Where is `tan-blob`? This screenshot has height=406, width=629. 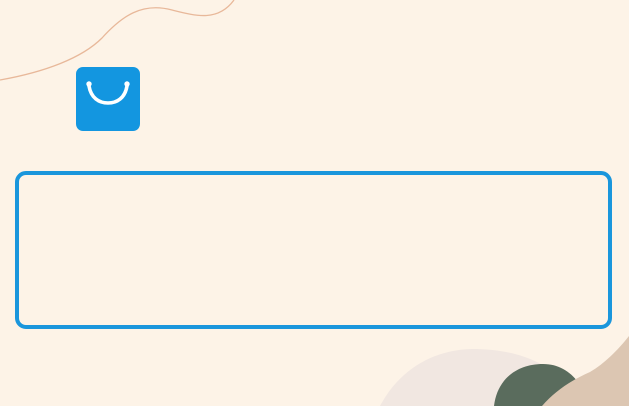 tan-blob is located at coordinates (585, 371).